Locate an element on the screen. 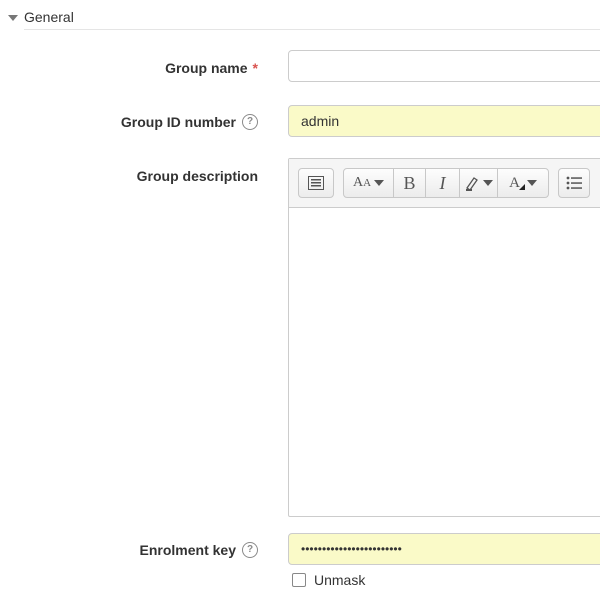 The image size is (600, 603). bold-button: B is located at coordinates (410, 183).